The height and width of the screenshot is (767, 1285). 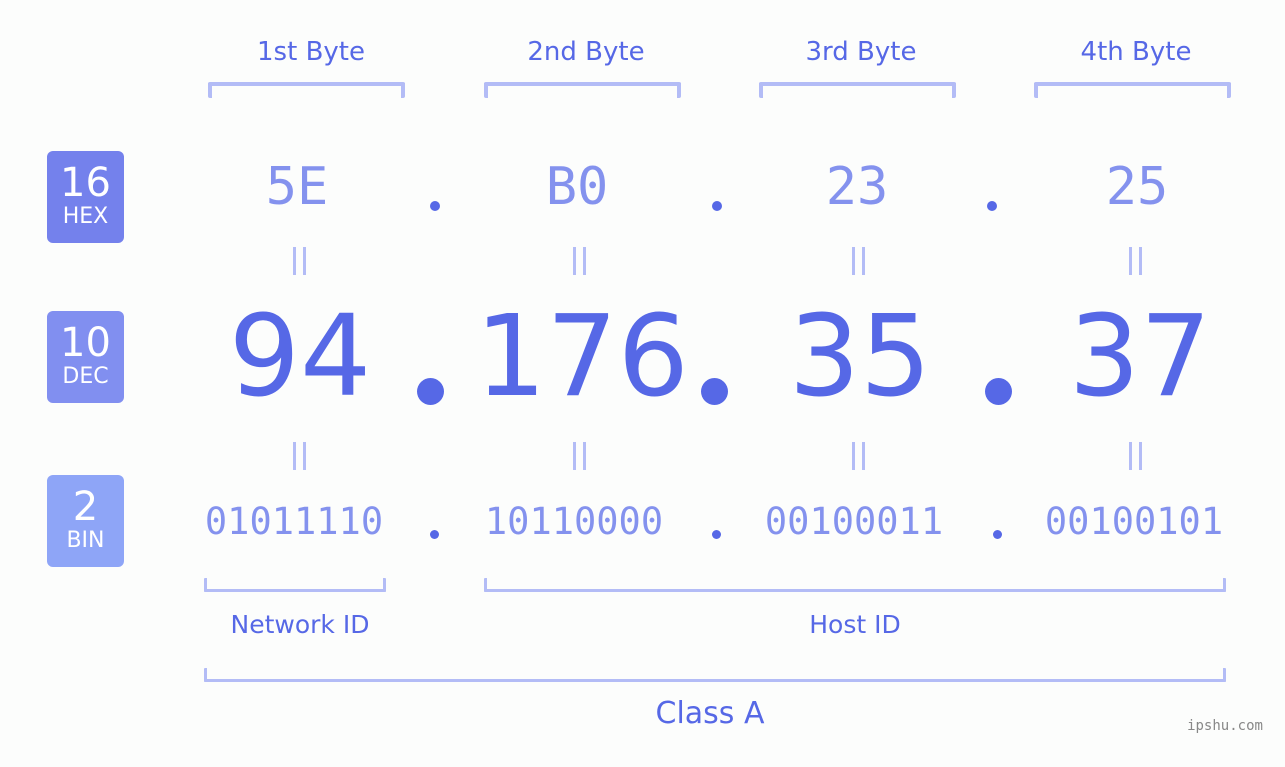 I want to click on class-bracket, so click(x=715, y=675).